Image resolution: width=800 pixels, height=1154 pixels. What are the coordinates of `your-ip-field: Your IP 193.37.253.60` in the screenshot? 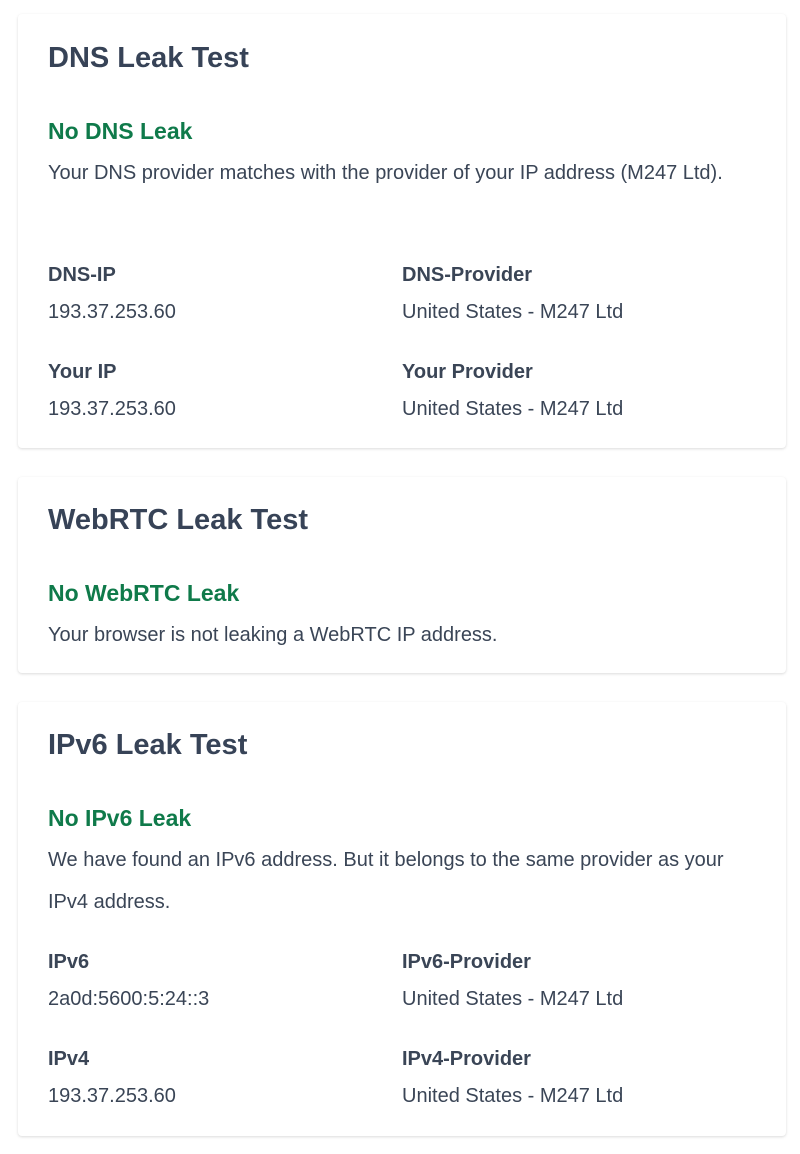 It's located at (218, 390).